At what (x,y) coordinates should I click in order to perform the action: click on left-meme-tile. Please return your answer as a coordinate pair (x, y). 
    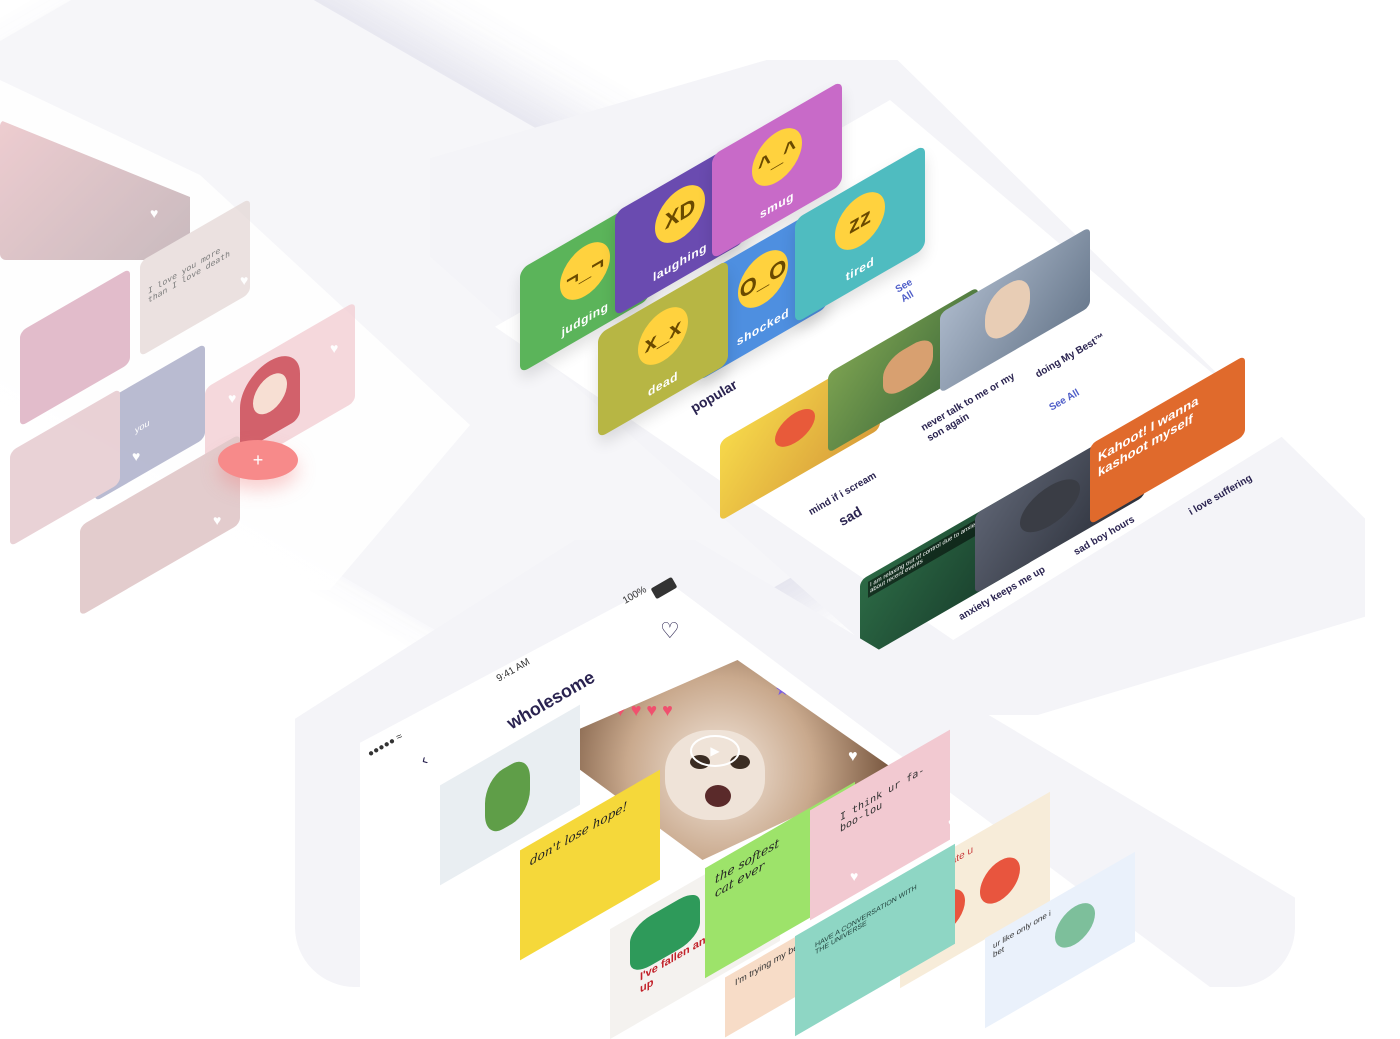
    Looking at the image, I should click on (95, 190).